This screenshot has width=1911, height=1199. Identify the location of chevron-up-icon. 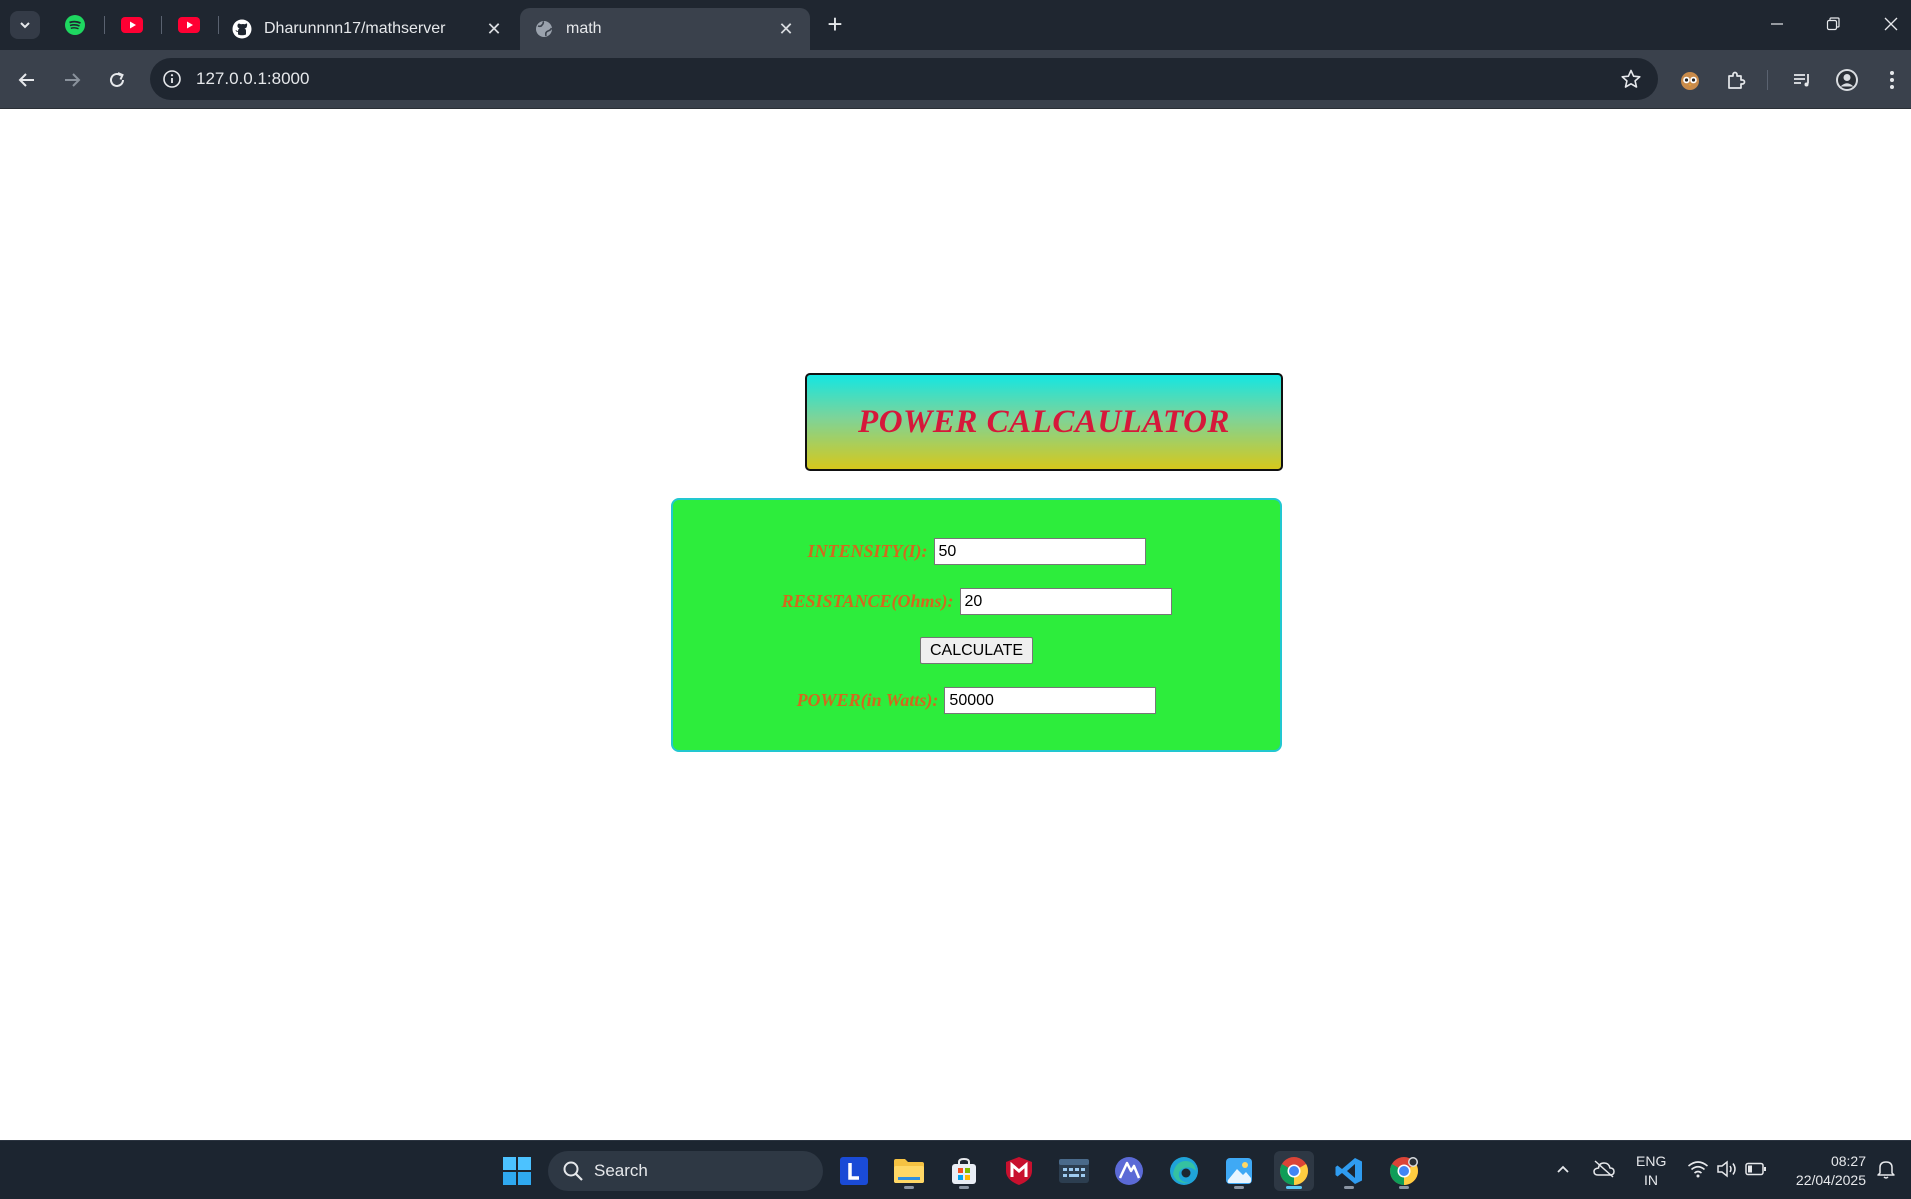
(1563, 1169).